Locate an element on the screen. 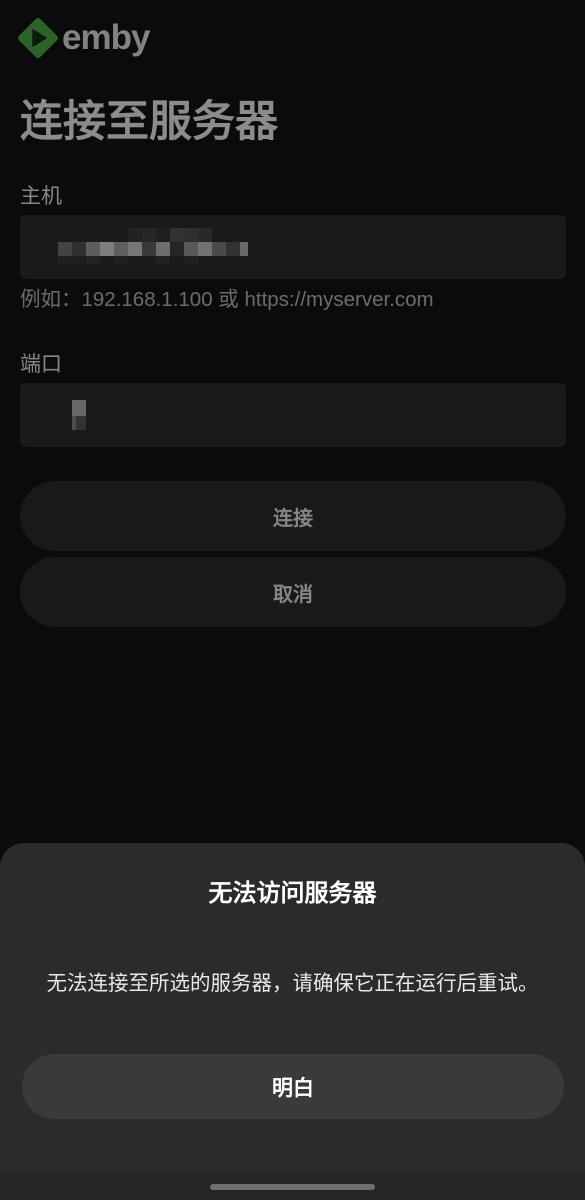 The width and height of the screenshot is (585, 1200). system-nav-bar is located at coordinates (292, 1186).